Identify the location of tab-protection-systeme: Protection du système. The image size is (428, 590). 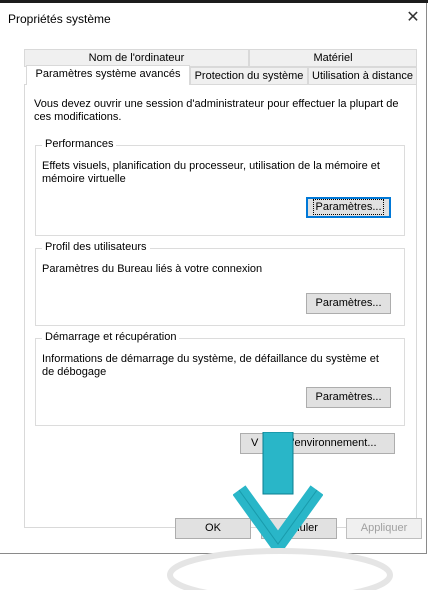
(249, 76).